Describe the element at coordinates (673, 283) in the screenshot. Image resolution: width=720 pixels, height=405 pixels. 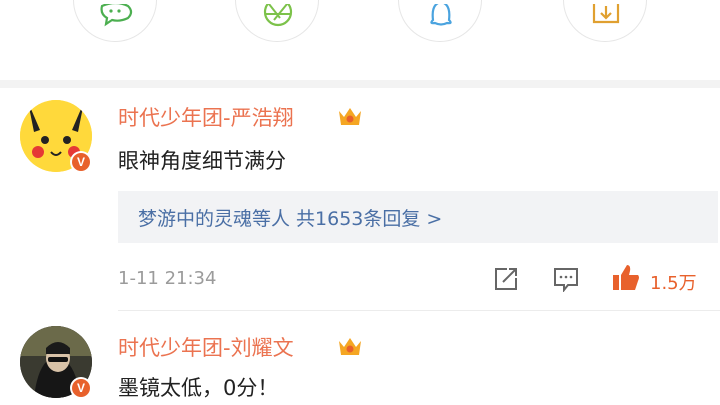
I see `like-count: 1.5万` at that location.